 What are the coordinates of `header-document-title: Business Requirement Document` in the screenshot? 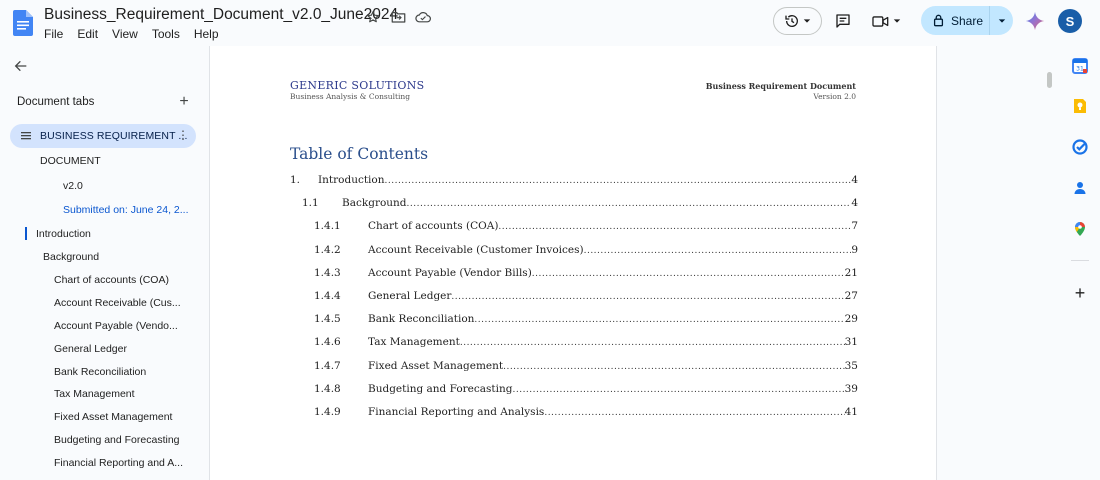 It's located at (780, 86).